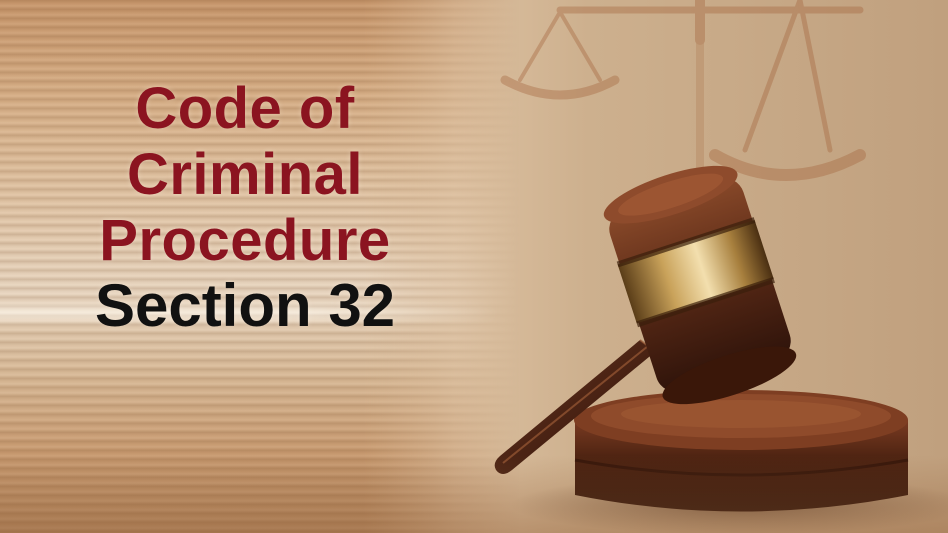 The height and width of the screenshot is (533, 948). Describe the element at coordinates (245, 240) in the screenshot. I see `title-line-3: Procedure` at that location.